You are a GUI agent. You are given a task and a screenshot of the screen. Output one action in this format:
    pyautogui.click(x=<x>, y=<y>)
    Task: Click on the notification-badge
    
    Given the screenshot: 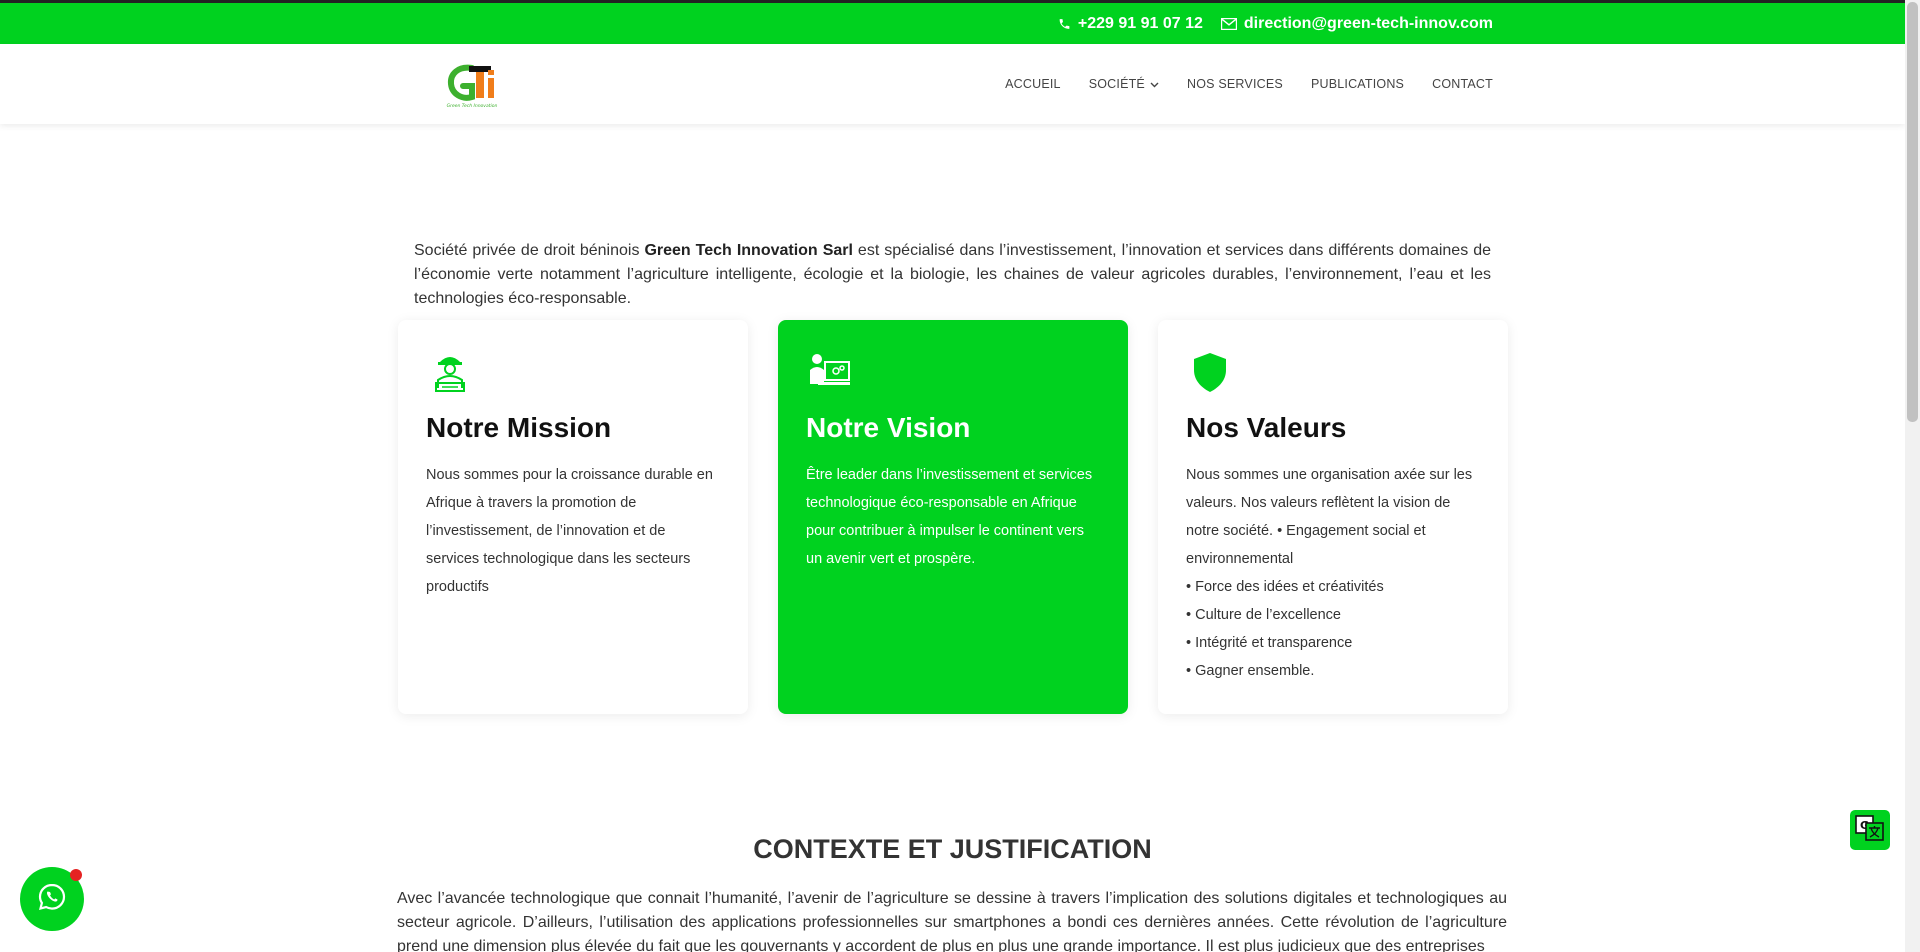 What is the action you would take?
    pyautogui.click(x=76, y=875)
    